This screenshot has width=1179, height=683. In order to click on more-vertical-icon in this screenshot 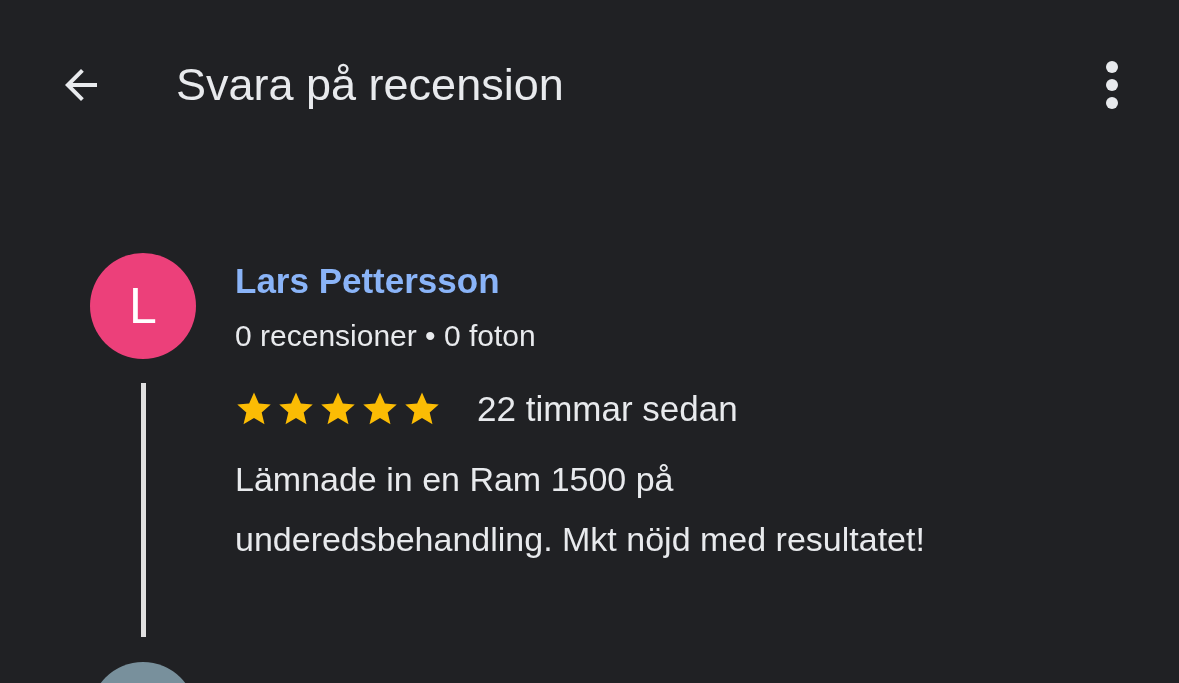, I will do `click(1112, 85)`.